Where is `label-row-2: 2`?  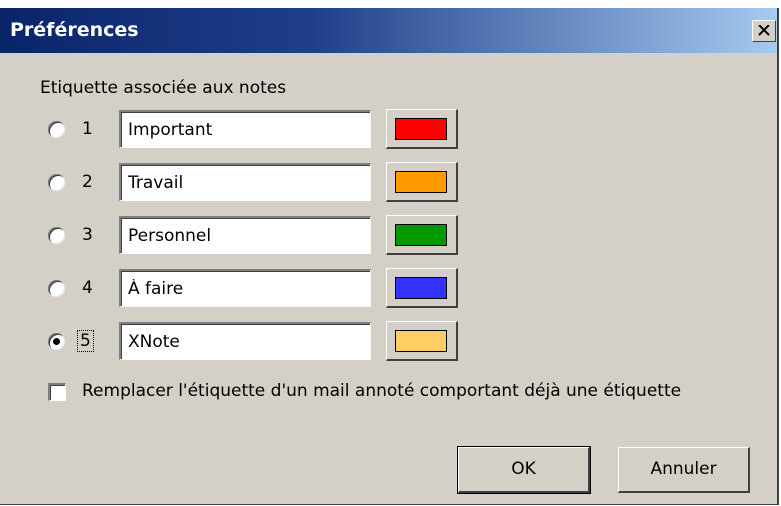 label-row-2: 2 is located at coordinates (389, 182).